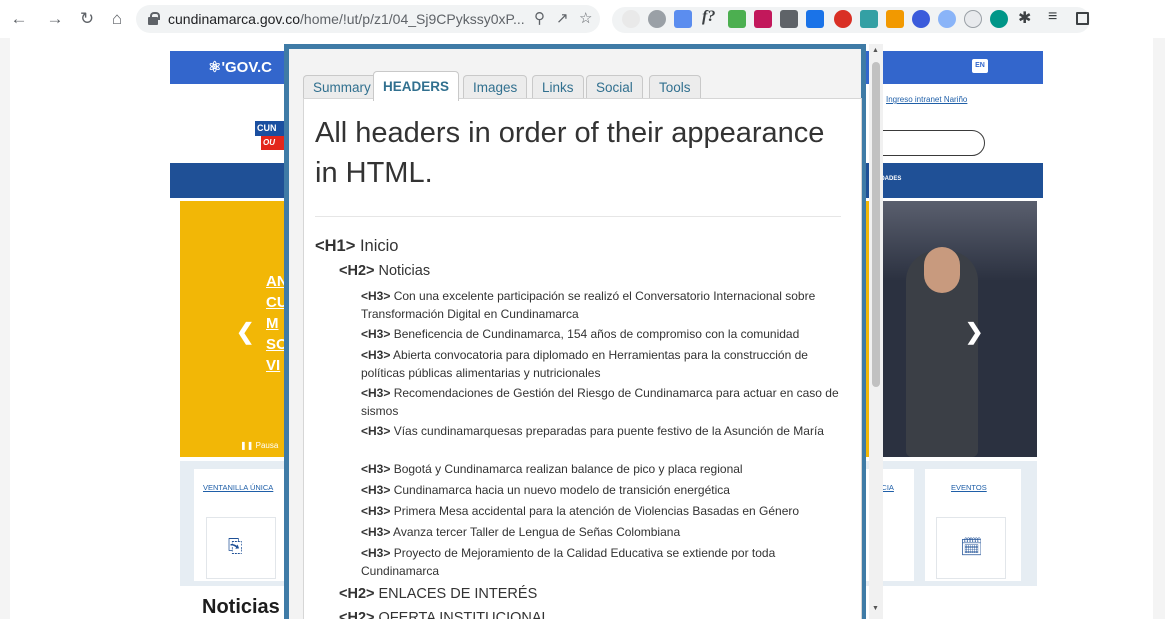 Image resolution: width=1165 pixels, height=619 pixels. What do you see at coordinates (675, 87) in the screenshot?
I see `tab-tools: Tools` at bounding box center [675, 87].